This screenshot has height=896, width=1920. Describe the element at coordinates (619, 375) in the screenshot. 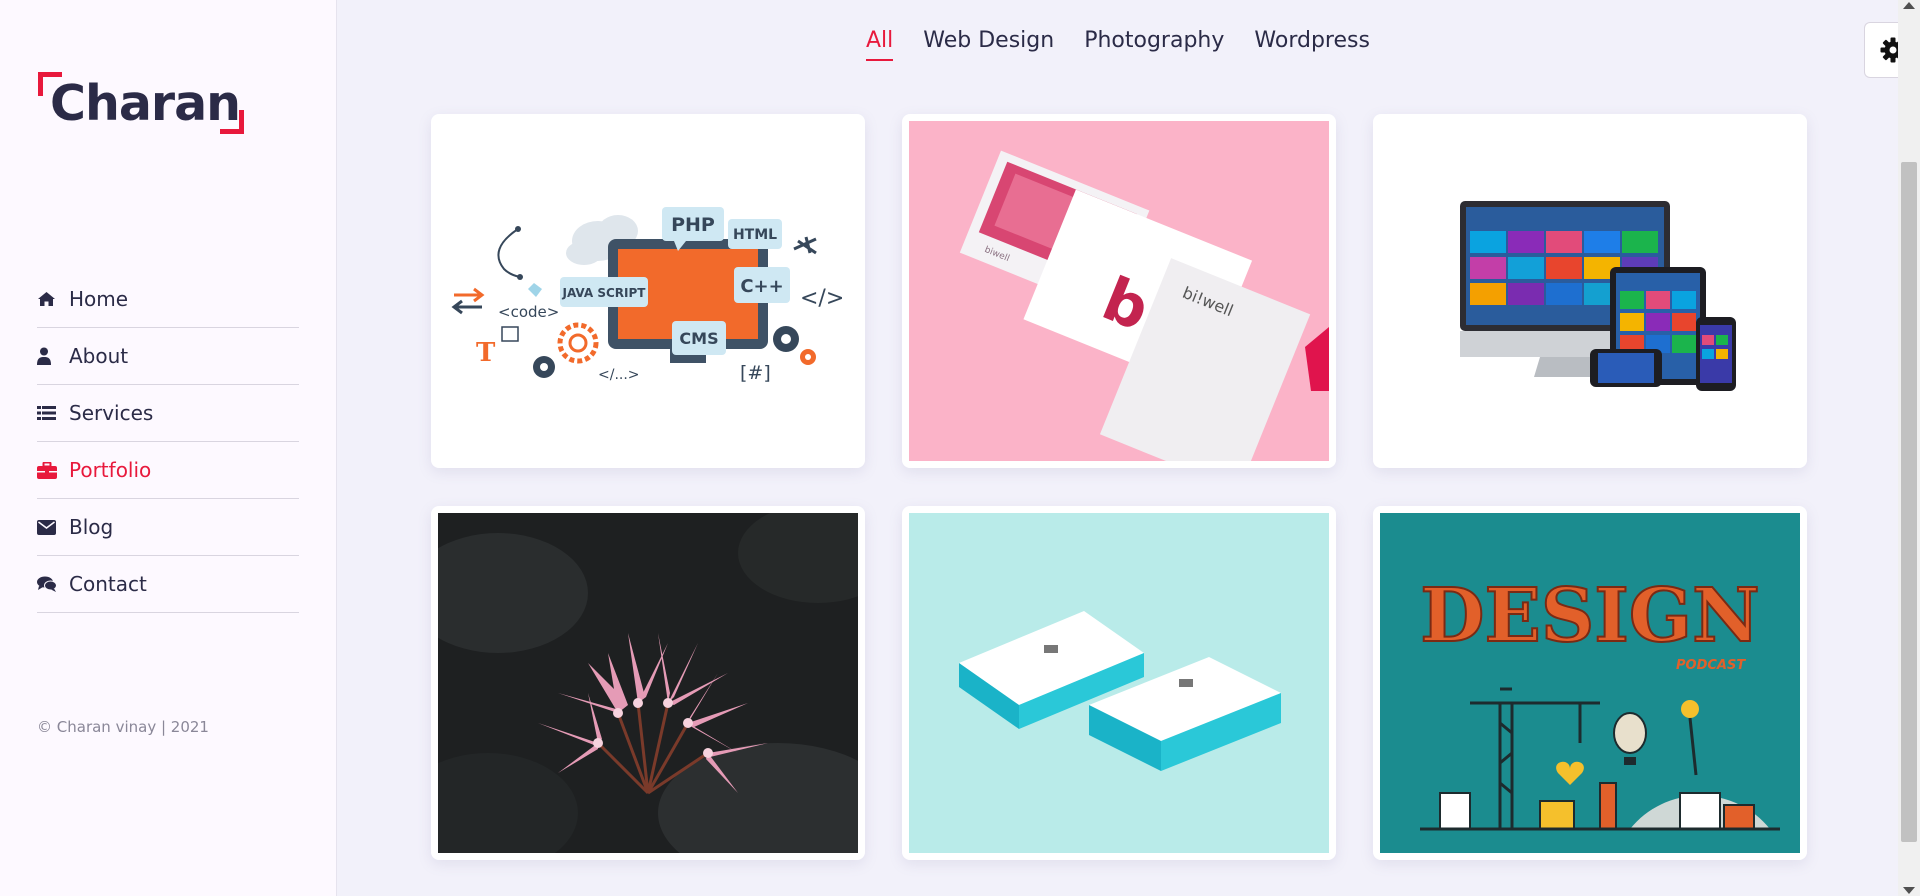

I see `tag-ellipsis: </...>` at that location.